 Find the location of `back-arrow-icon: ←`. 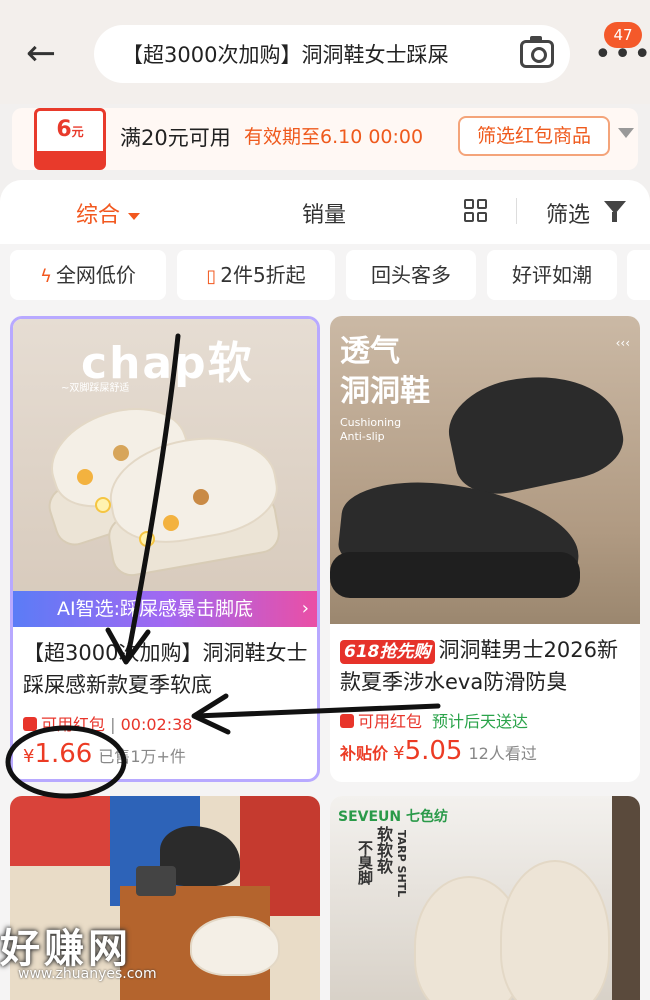

back-arrow-icon: ← is located at coordinates (46, 54).